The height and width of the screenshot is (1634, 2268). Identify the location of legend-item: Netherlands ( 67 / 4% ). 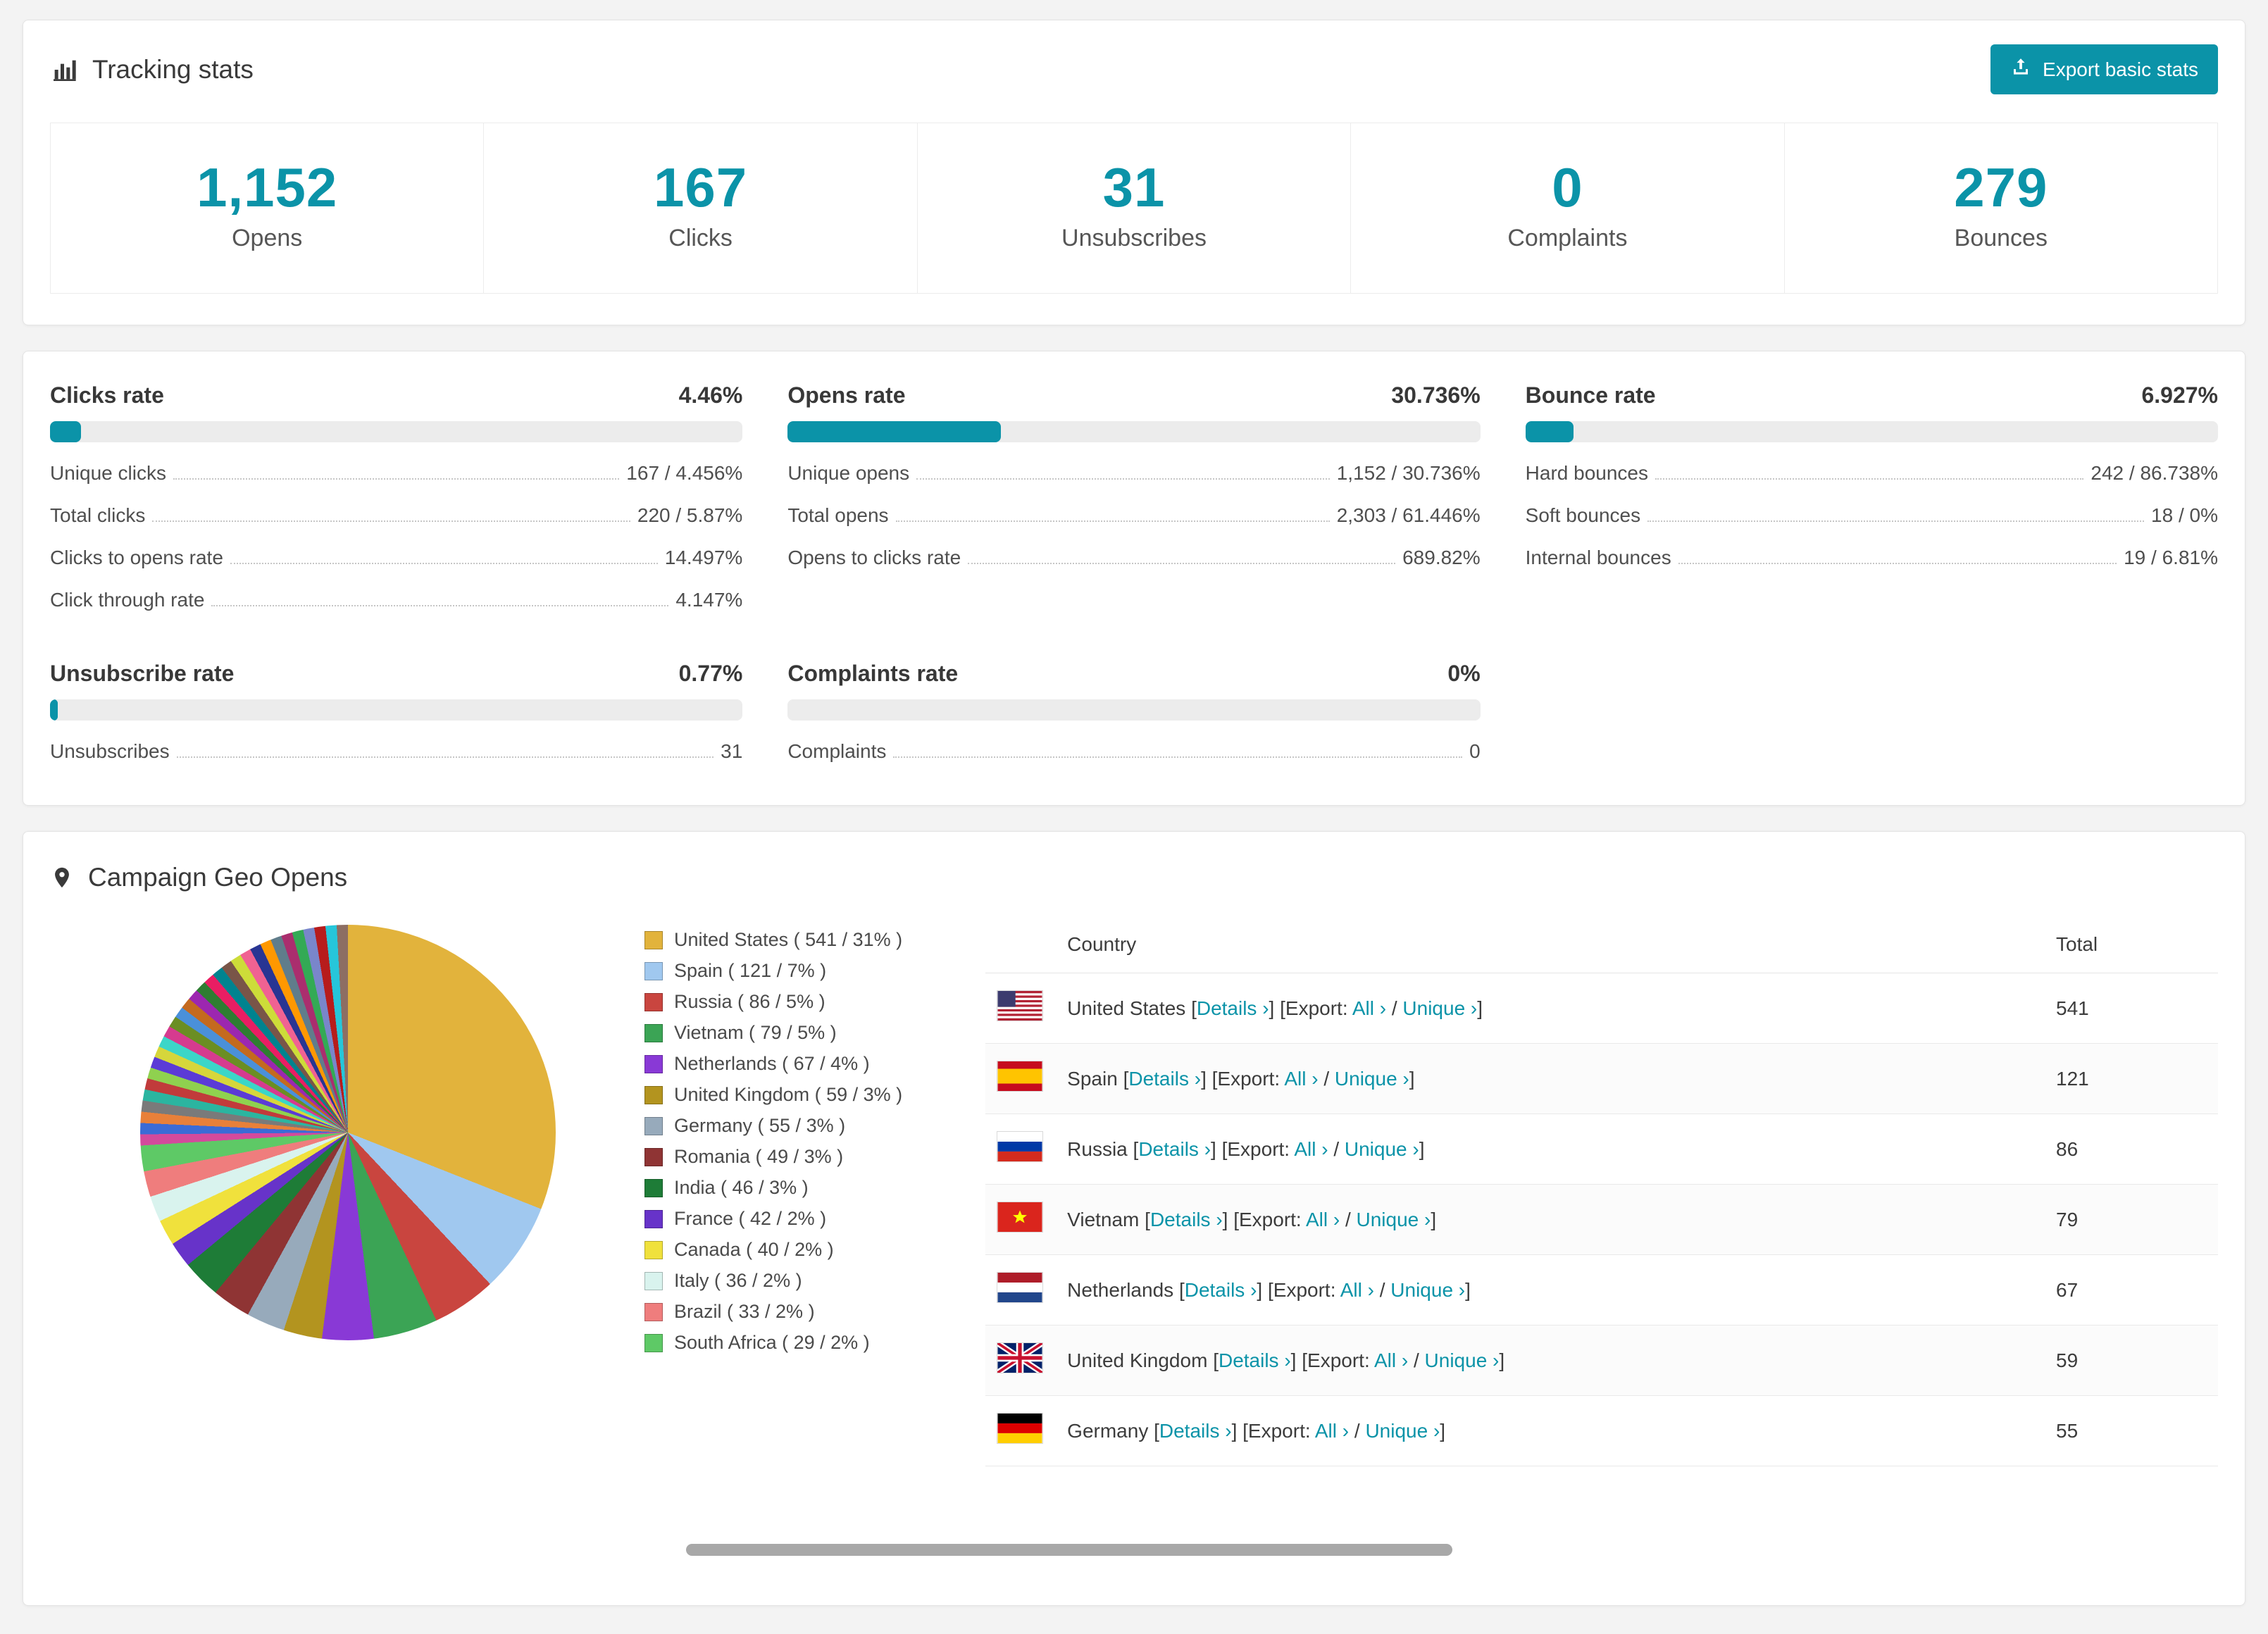
(773, 1064).